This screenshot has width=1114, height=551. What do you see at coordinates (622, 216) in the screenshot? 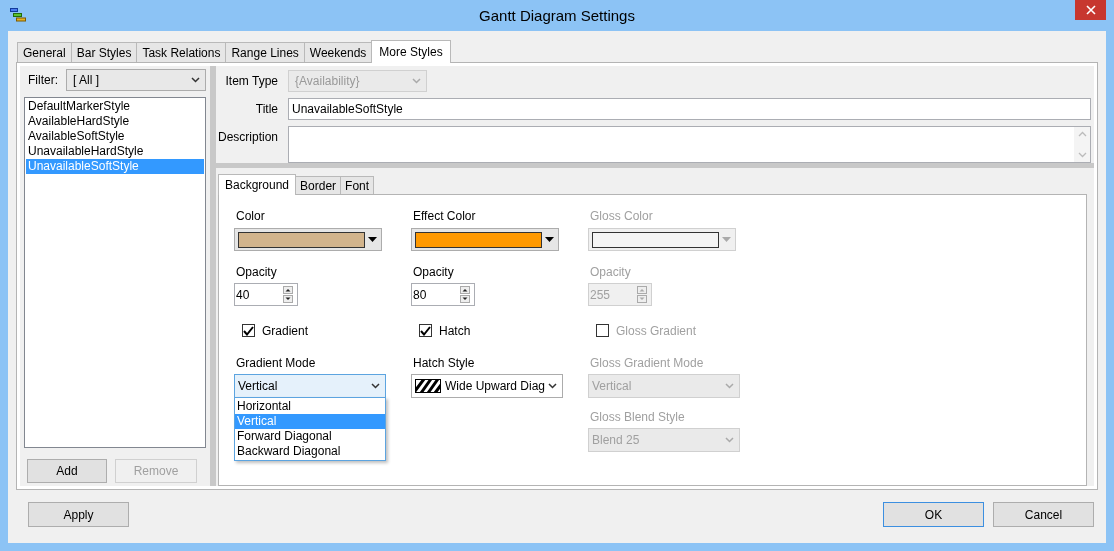
I see `color-label: Gloss Color` at bounding box center [622, 216].